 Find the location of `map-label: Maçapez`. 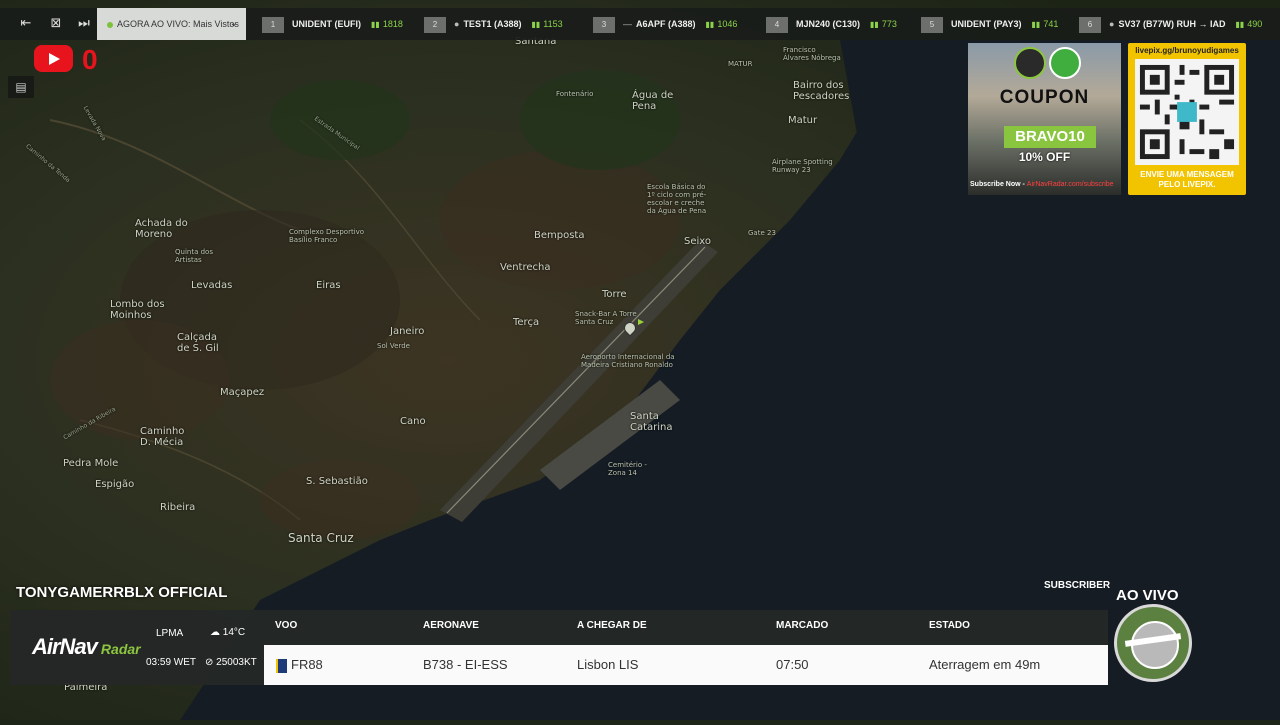

map-label: Maçapez is located at coordinates (242, 392).